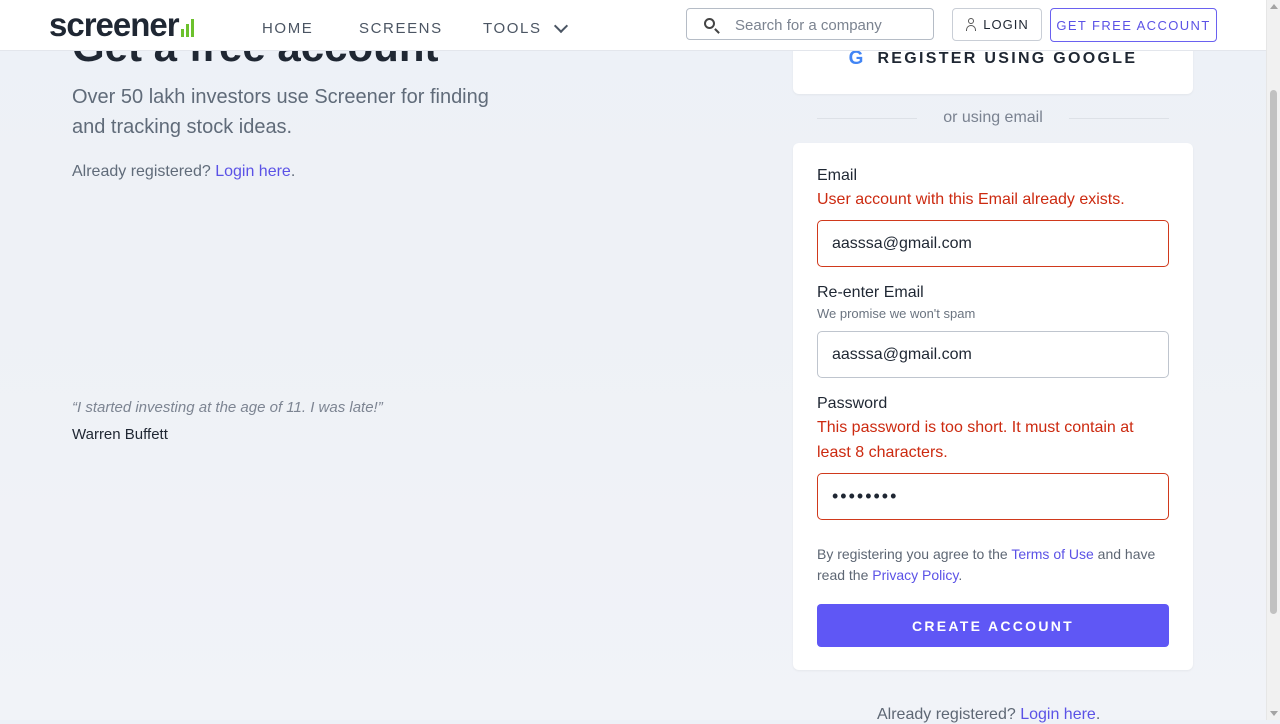 The width and height of the screenshot is (1280, 724). What do you see at coordinates (1006, 24) in the screenshot?
I see `login-button-label: LOGIN` at bounding box center [1006, 24].